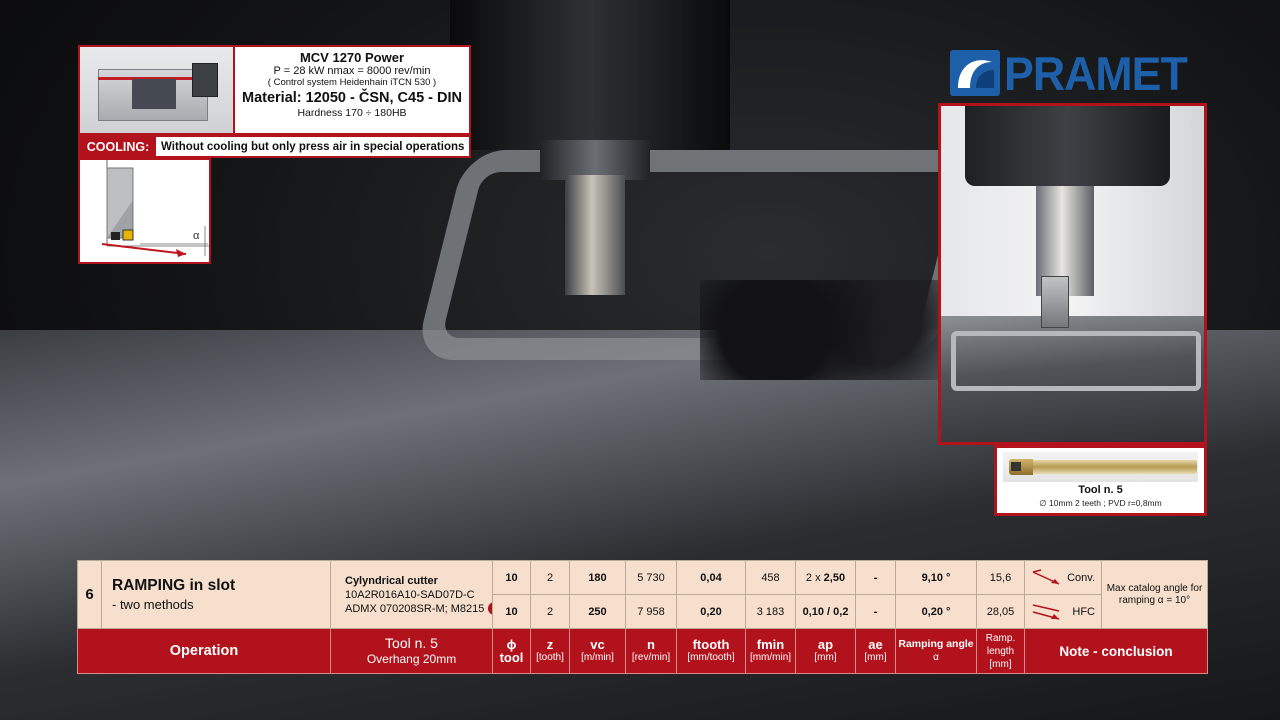  I want to click on header-ae-unit: [mm], so click(875, 657).